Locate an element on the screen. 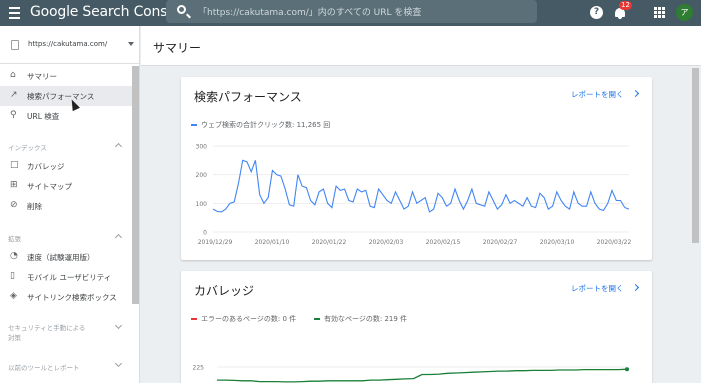 The height and width of the screenshot is (383, 701). sidebar-item-summary: ⌂ サマリー is located at coordinates (66, 76).